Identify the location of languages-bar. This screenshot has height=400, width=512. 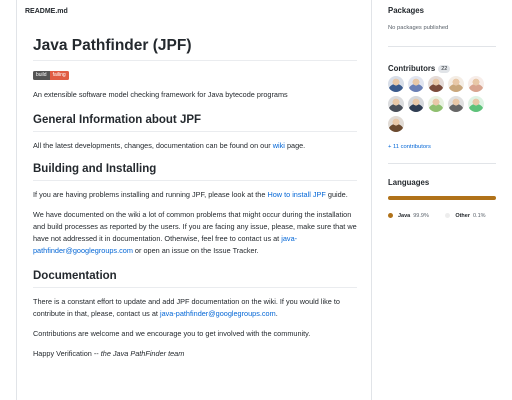
(442, 198).